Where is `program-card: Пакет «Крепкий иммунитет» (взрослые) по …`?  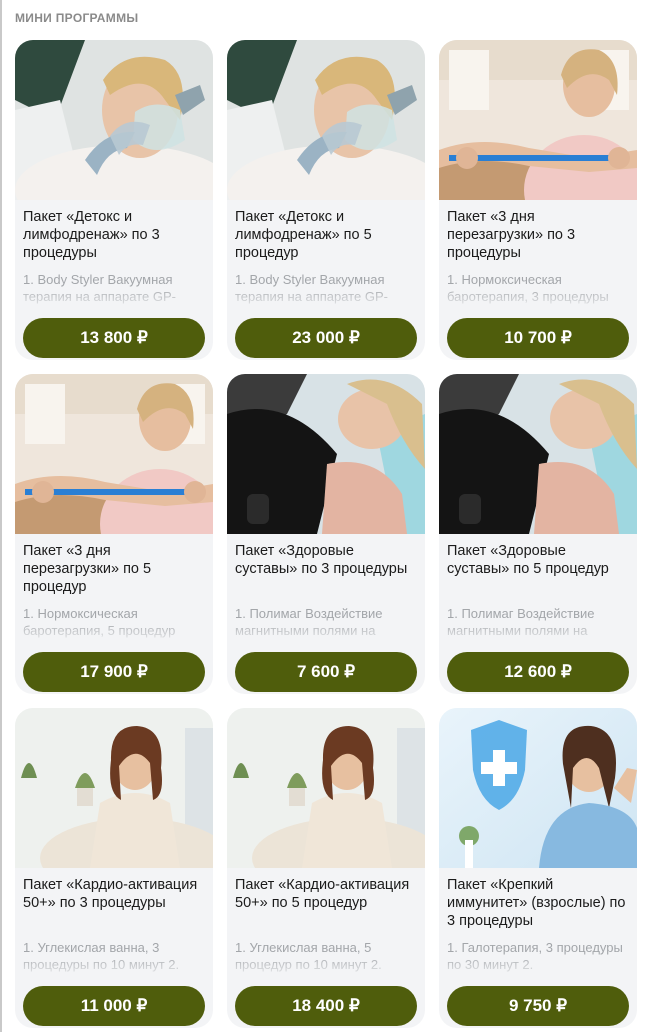 program-card: Пакет «Крепкий иммунитет» (взрослые) по … is located at coordinates (538, 868).